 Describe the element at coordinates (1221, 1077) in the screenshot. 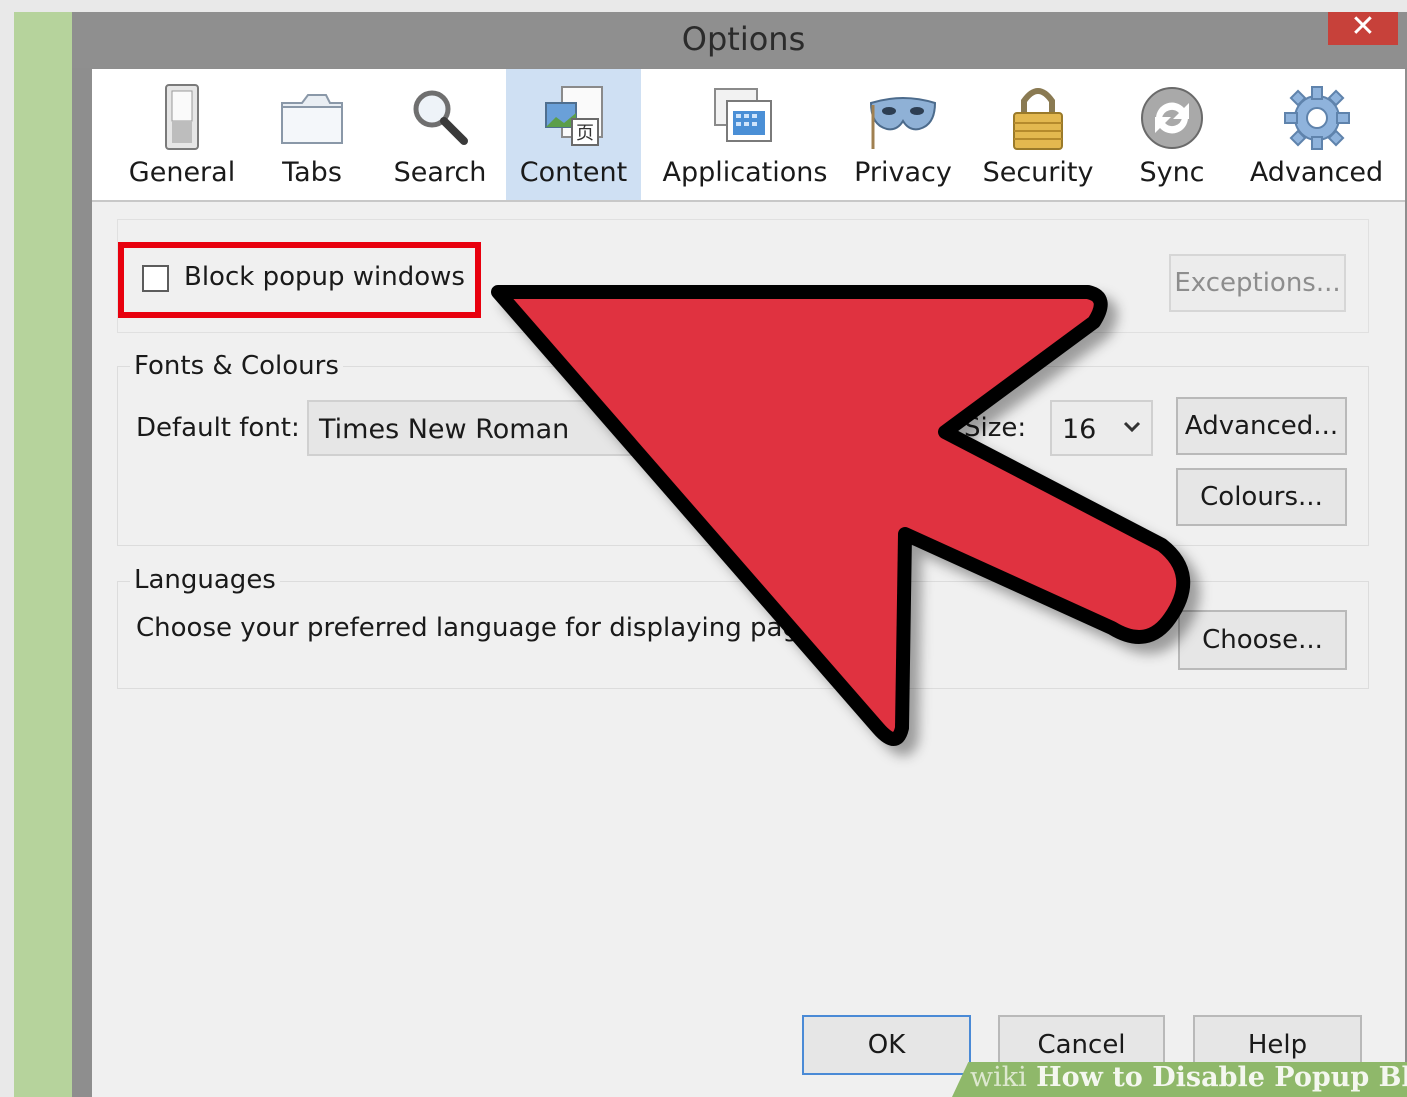

I see `watermark-title: How to Disable Popup Bloc` at that location.